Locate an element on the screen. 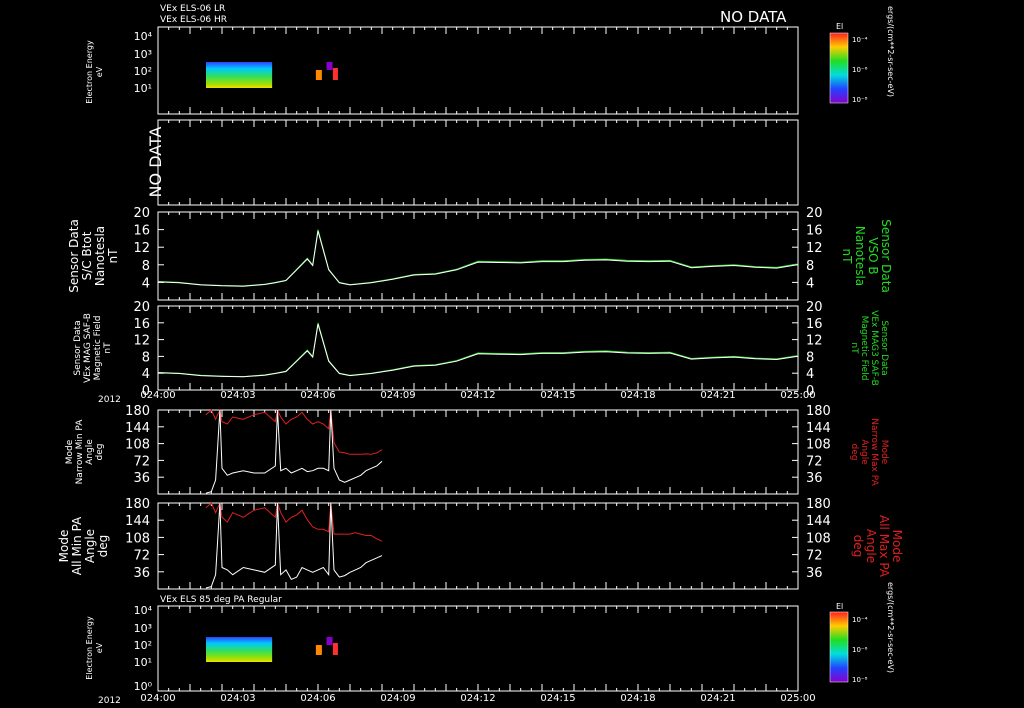  axis-label-right: deg is located at coordinates (854, 452).